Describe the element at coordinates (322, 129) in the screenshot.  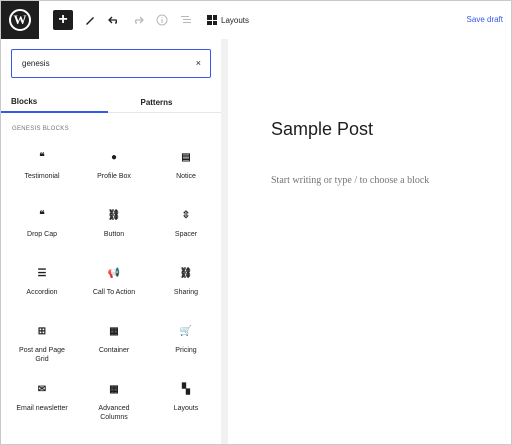
I see `post-title: Sample Post` at that location.